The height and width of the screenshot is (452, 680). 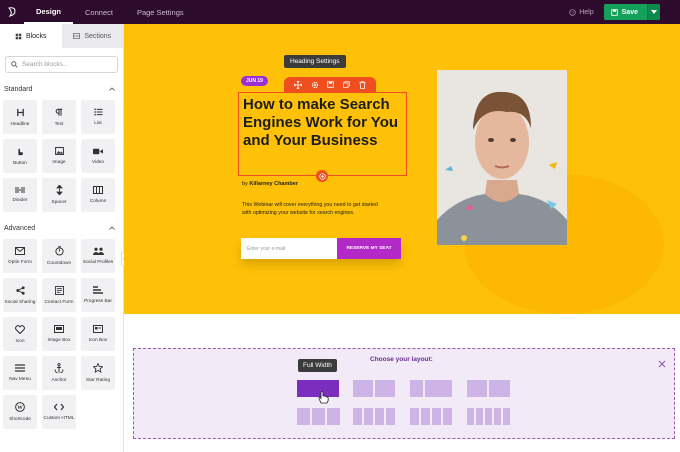 What do you see at coordinates (20, 262) in the screenshot?
I see `block-label: Optin Form` at bounding box center [20, 262].